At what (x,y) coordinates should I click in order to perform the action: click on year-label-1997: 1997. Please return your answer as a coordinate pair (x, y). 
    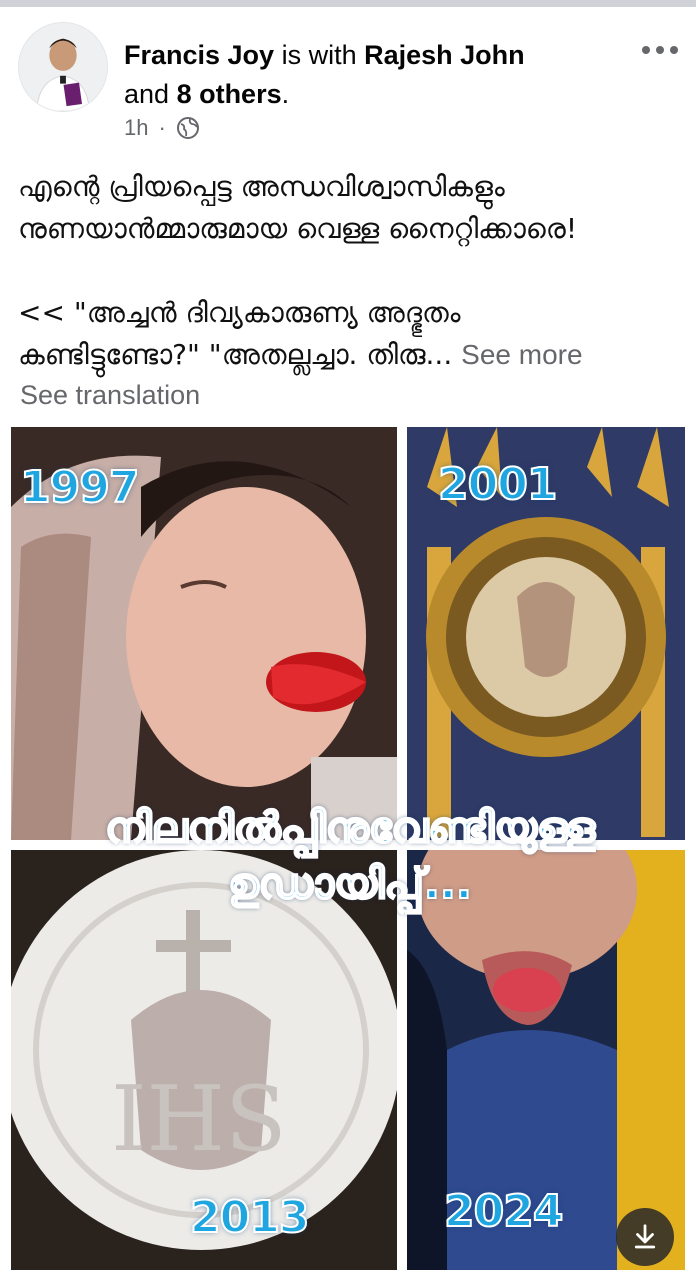
    Looking at the image, I should click on (79, 487).